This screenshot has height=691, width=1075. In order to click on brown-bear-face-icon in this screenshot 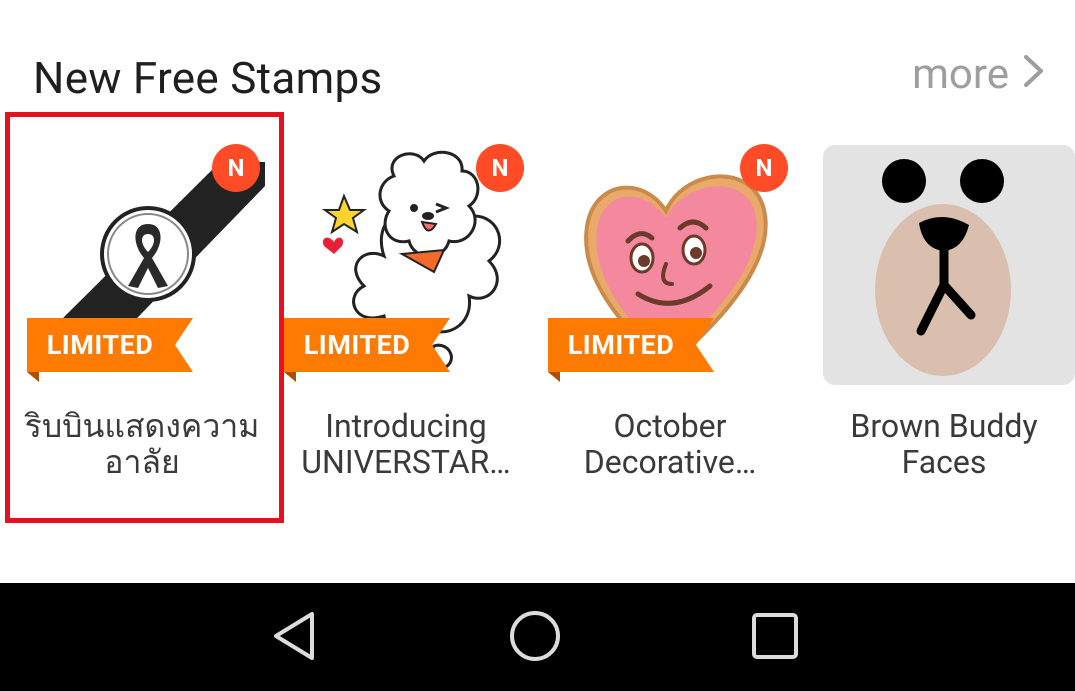, I will do `click(949, 265)`.